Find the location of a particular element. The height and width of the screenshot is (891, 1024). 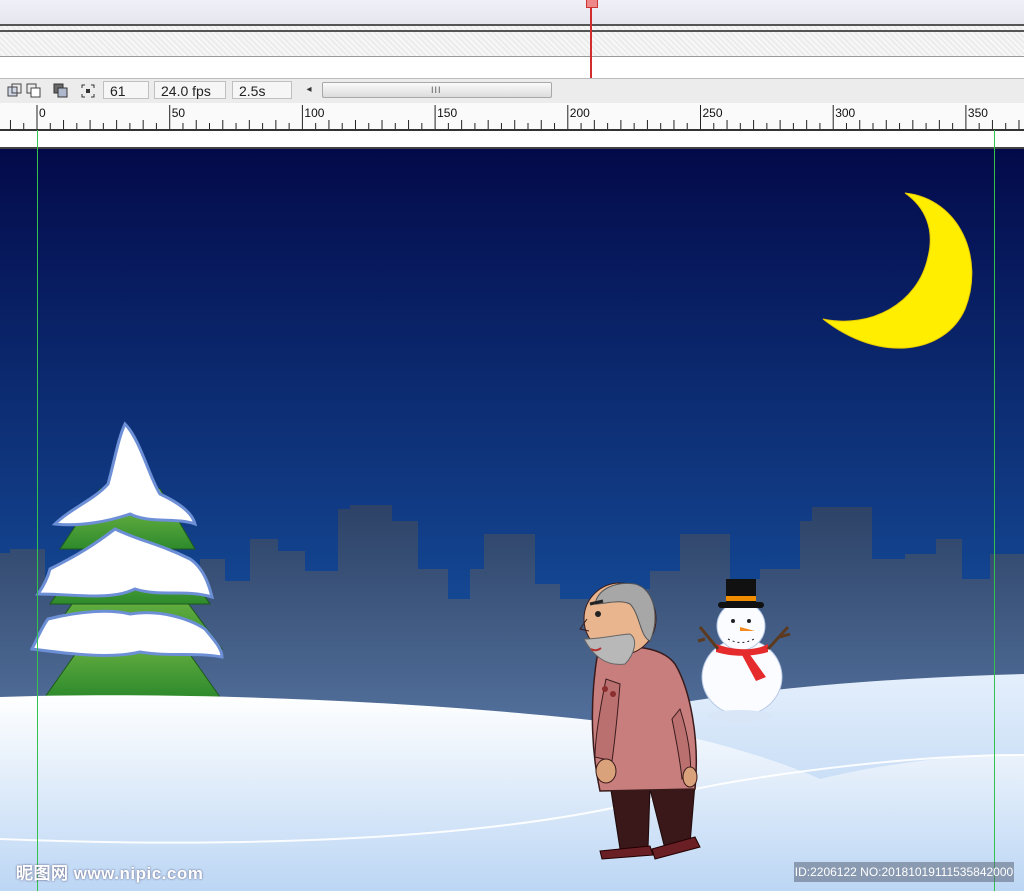

timeline-layer-row is located at coordinates (512, 13).